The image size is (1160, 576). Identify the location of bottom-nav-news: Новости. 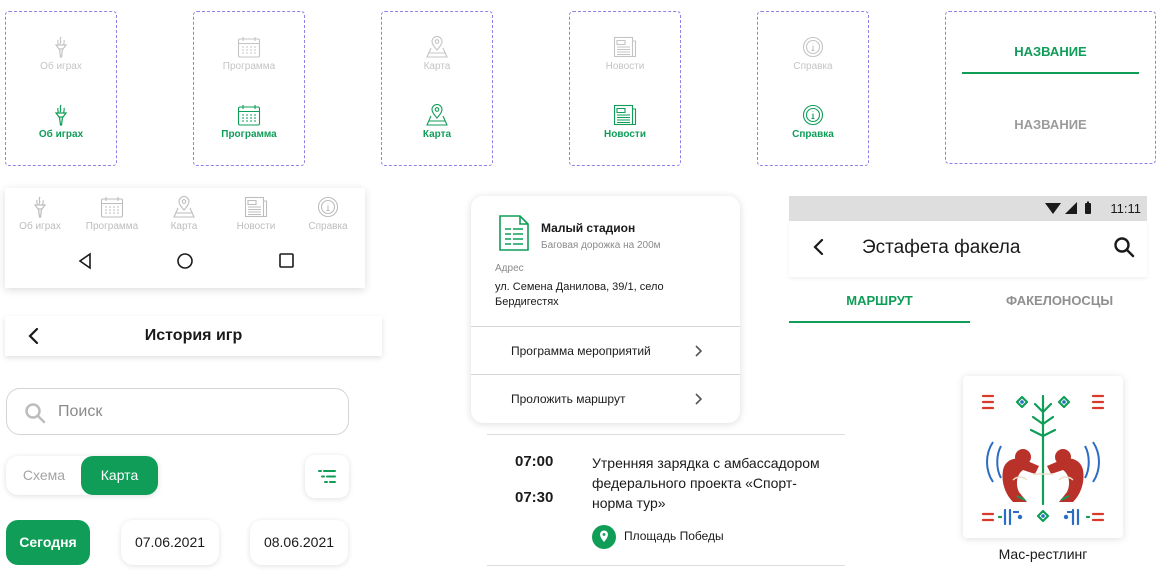
(256, 214).